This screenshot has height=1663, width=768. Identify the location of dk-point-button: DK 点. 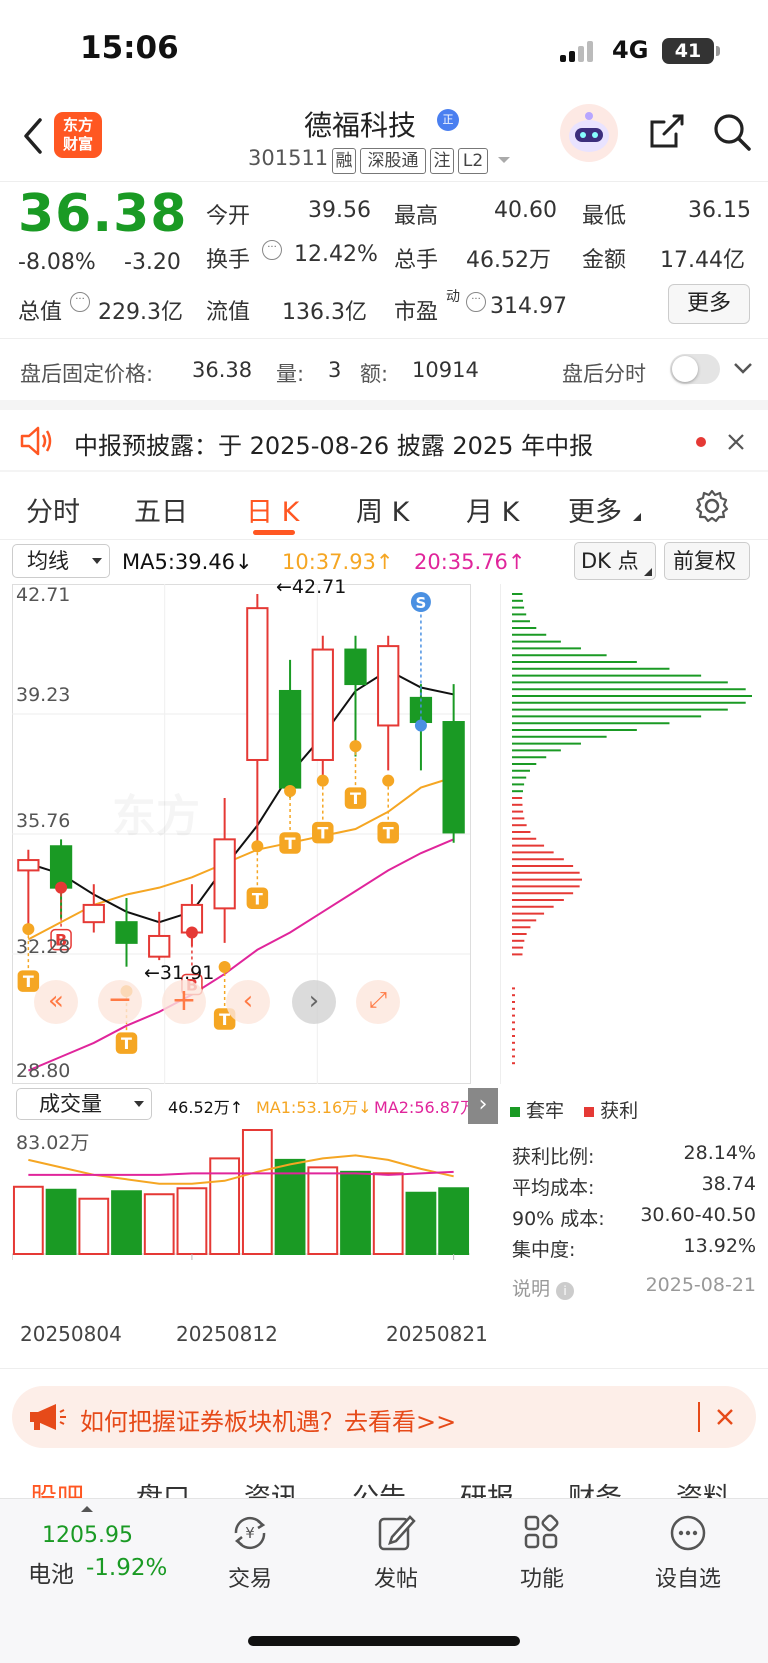
(615, 561).